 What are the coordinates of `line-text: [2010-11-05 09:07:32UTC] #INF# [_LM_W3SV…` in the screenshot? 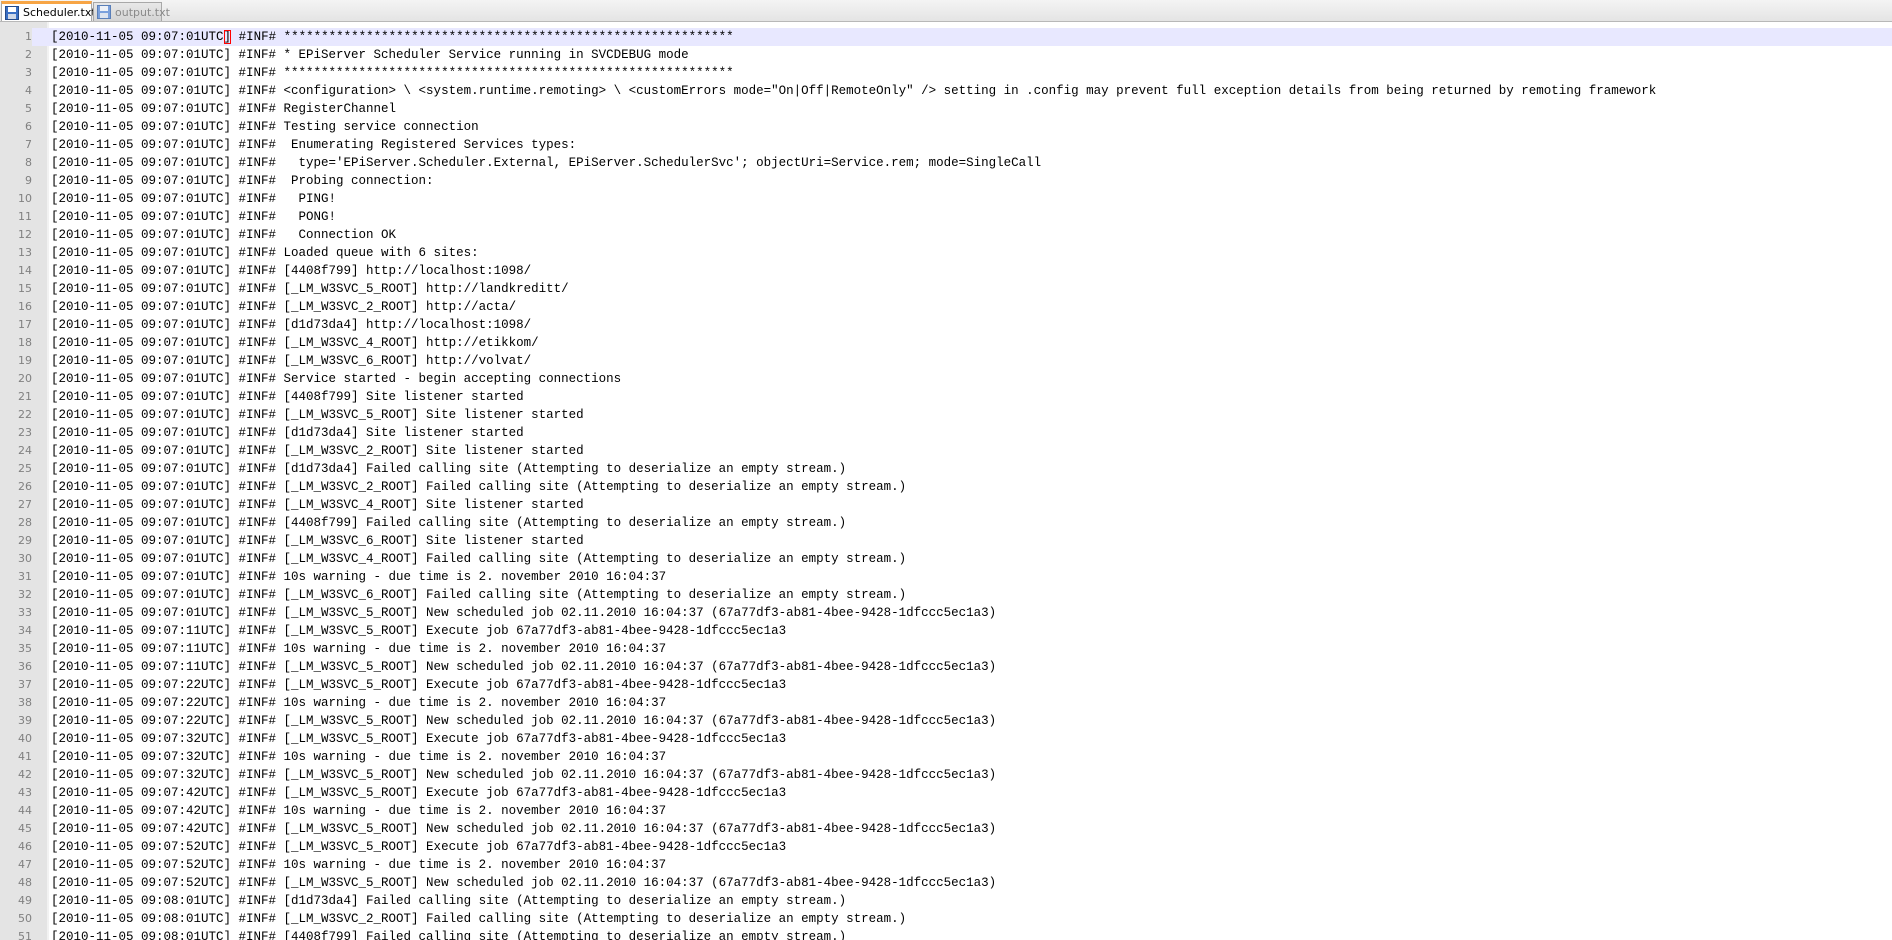 It's located at (524, 775).